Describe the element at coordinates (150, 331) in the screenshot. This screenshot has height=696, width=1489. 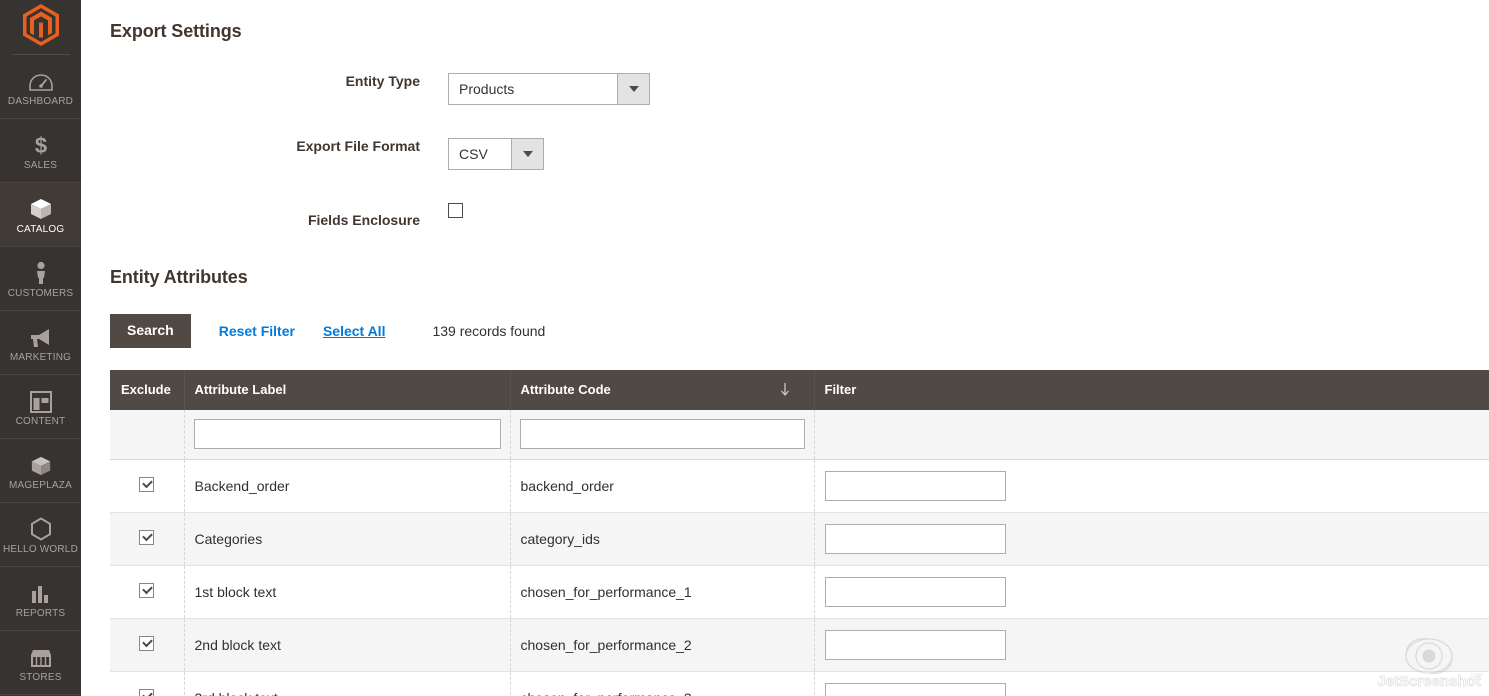
I see `search-button: Search` at that location.